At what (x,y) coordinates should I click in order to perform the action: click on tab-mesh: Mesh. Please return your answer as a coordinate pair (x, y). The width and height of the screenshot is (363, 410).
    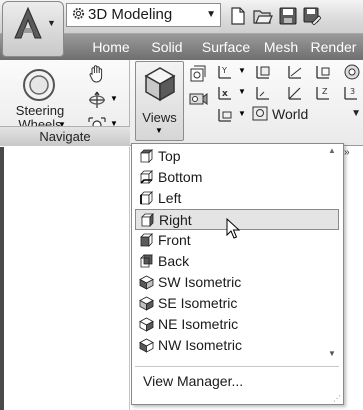
    Looking at the image, I should click on (281, 48).